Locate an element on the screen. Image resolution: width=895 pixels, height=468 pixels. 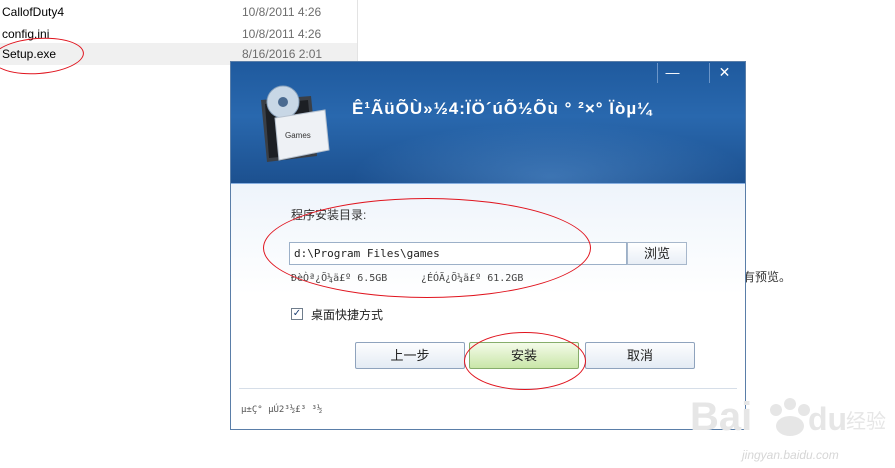
file-row: CallofDuty4 10/8/2011 4:26 is located at coordinates (178, 12).